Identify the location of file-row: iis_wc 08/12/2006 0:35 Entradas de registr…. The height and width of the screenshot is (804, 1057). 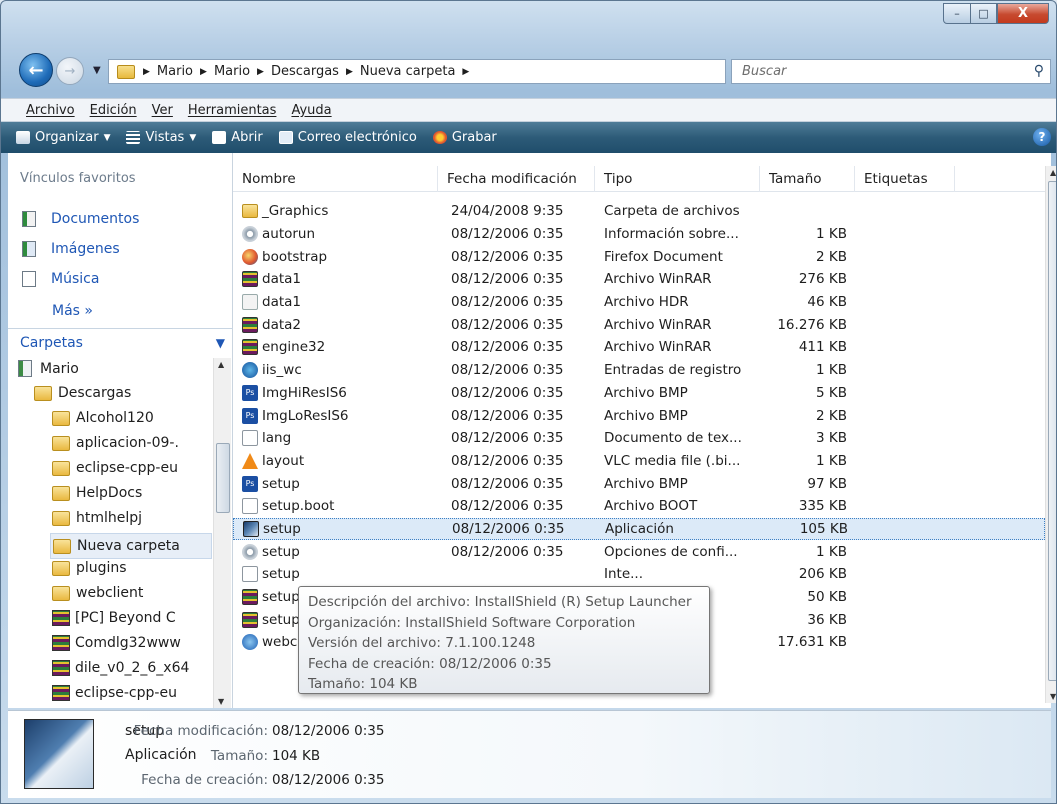
(639, 370).